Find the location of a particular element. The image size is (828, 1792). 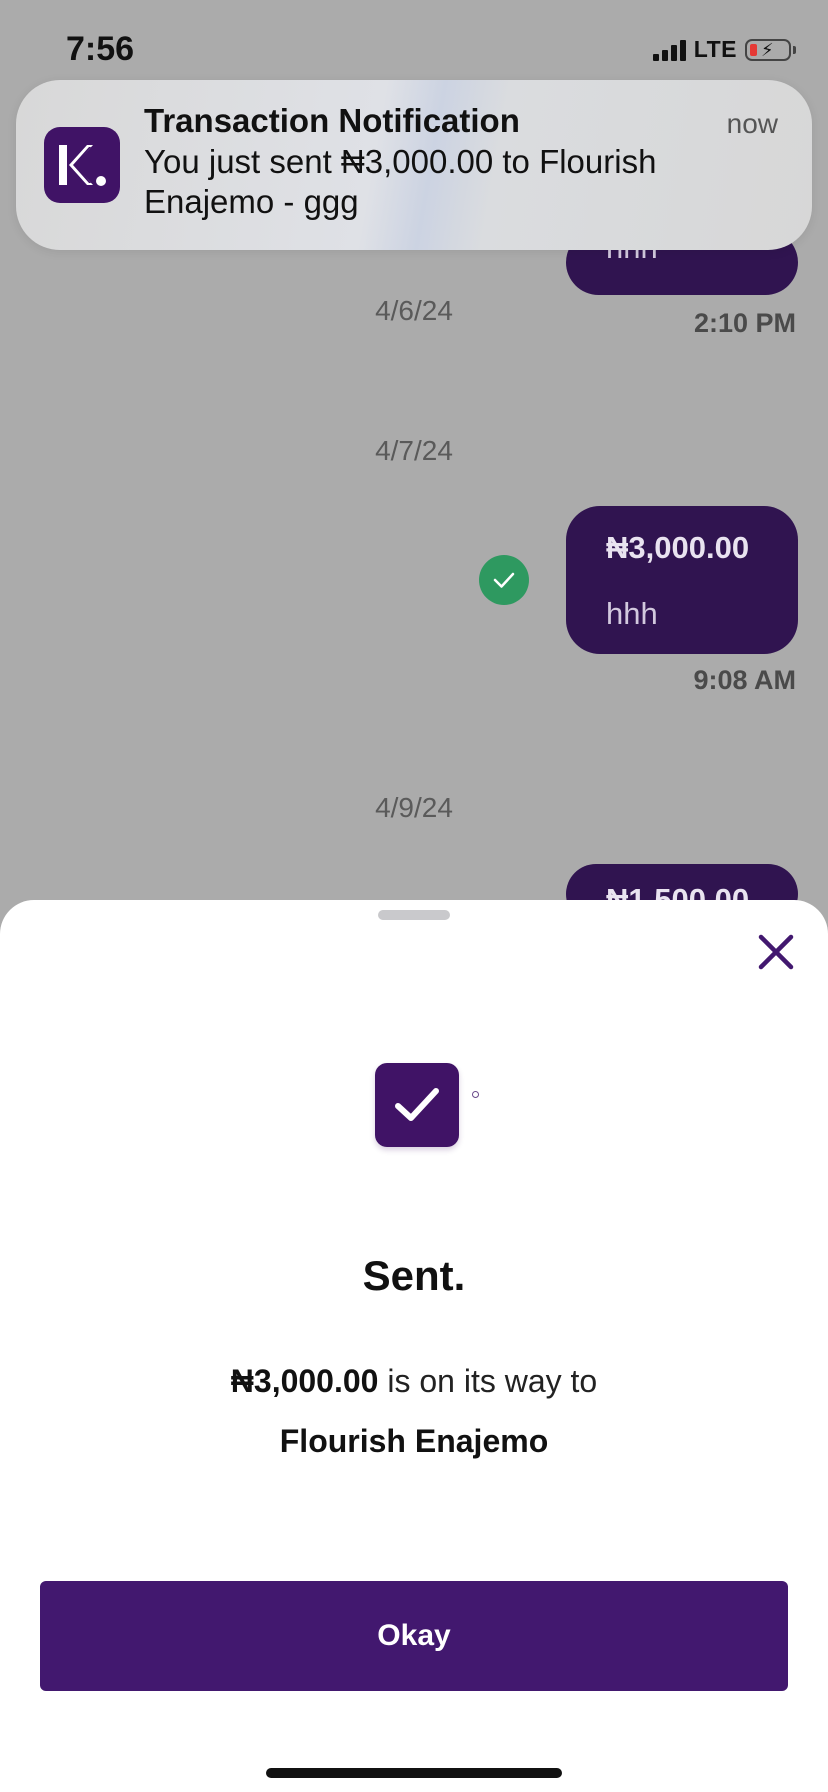

notification-time: now is located at coordinates (752, 123).